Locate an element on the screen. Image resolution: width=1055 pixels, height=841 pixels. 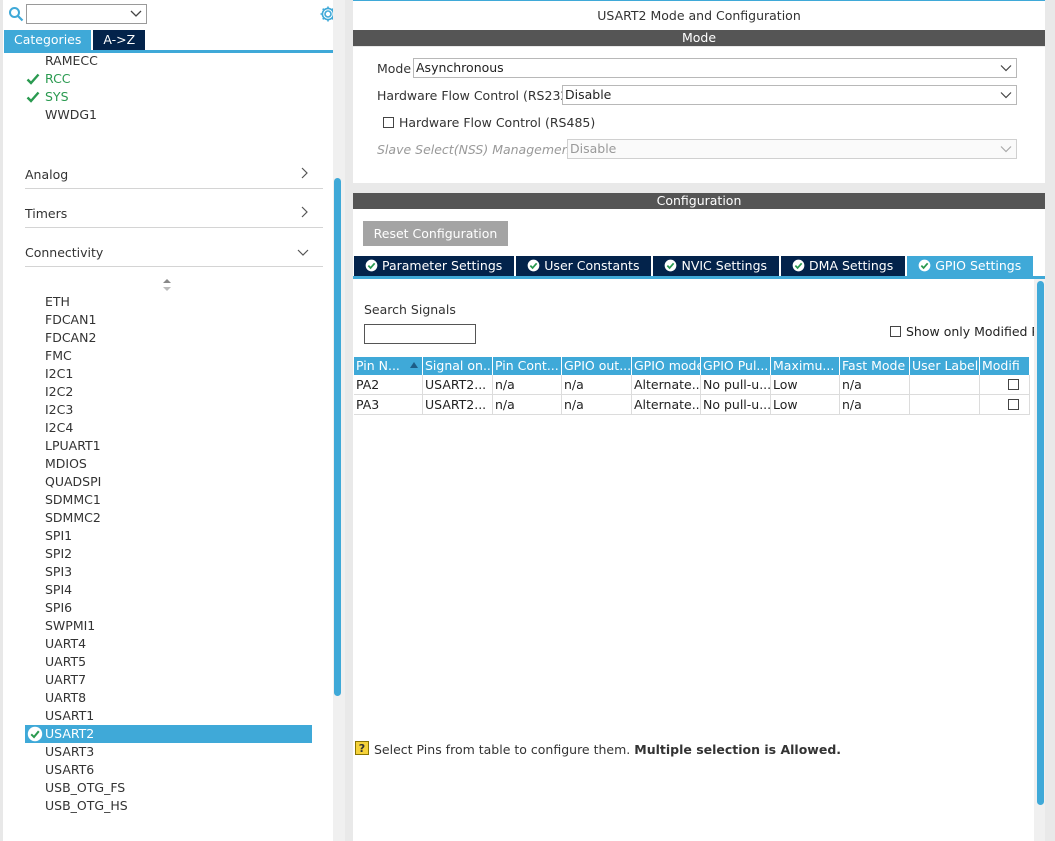
tree-item: LPUART1 is located at coordinates (73, 446).